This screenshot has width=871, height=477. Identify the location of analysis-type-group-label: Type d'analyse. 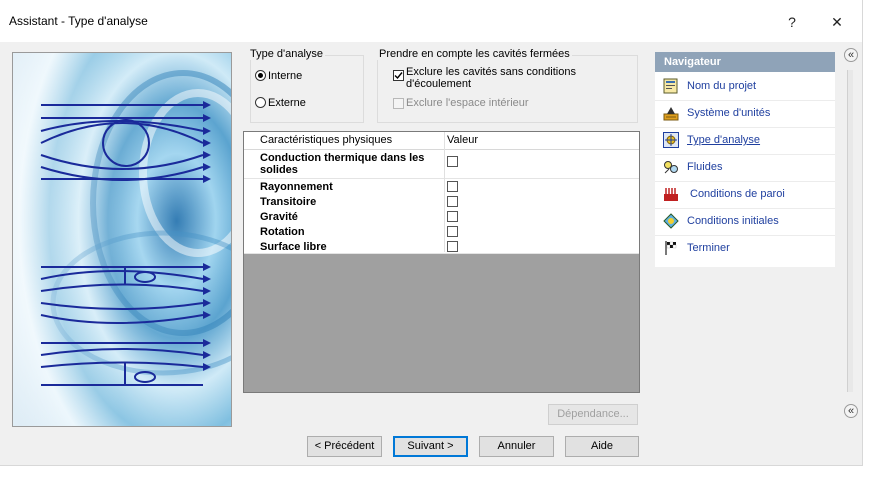
(287, 54).